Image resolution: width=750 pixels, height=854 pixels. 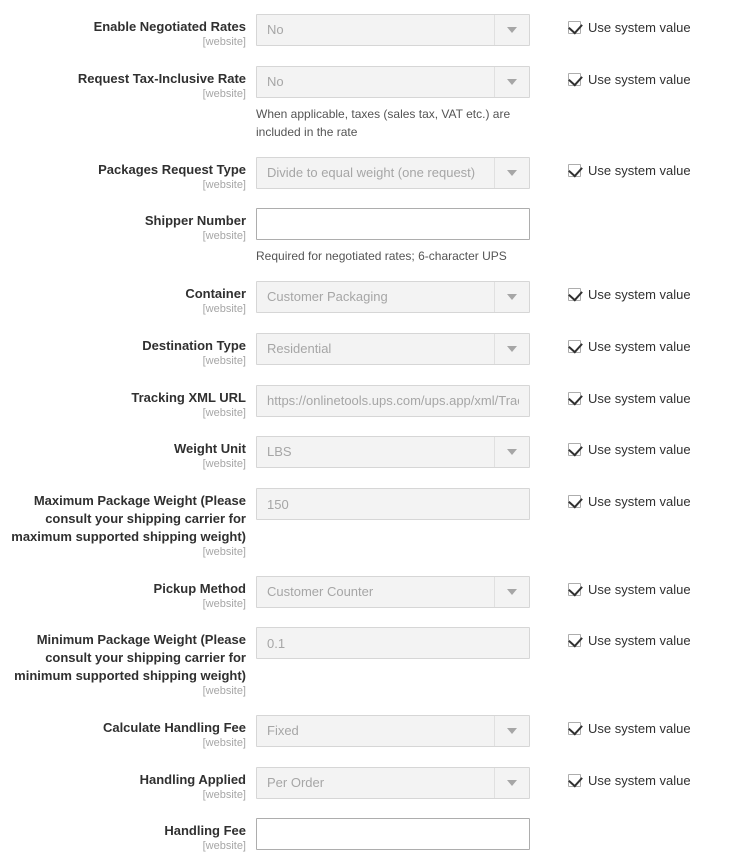 What do you see at coordinates (371, 172) in the screenshot?
I see `select-value: Divide to equal weight (one request)` at bounding box center [371, 172].